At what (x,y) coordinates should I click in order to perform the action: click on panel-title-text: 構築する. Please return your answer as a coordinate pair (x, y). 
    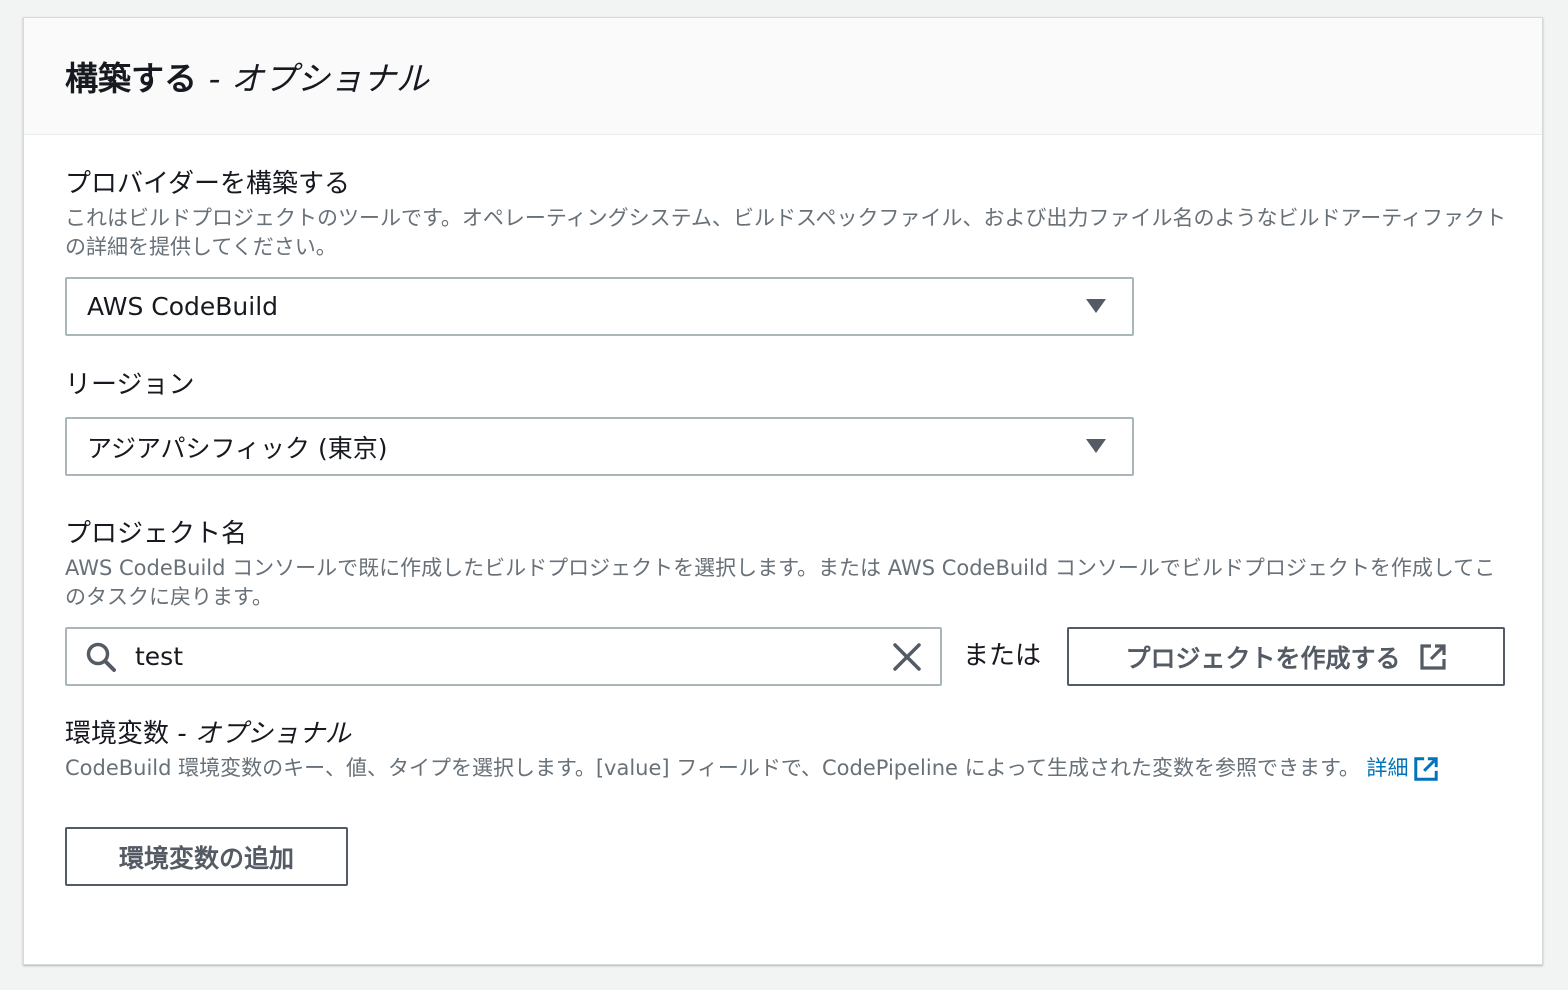
    Looking at the image, I should click on (131, 78).